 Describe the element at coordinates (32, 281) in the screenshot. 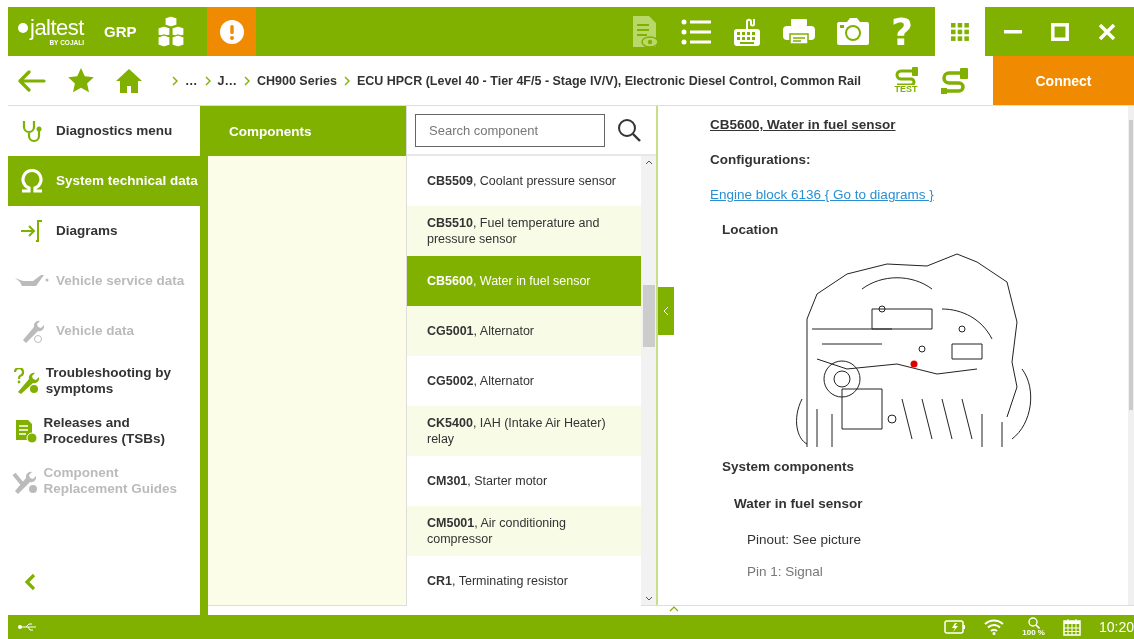

I see `oil-can-icon` at that location.